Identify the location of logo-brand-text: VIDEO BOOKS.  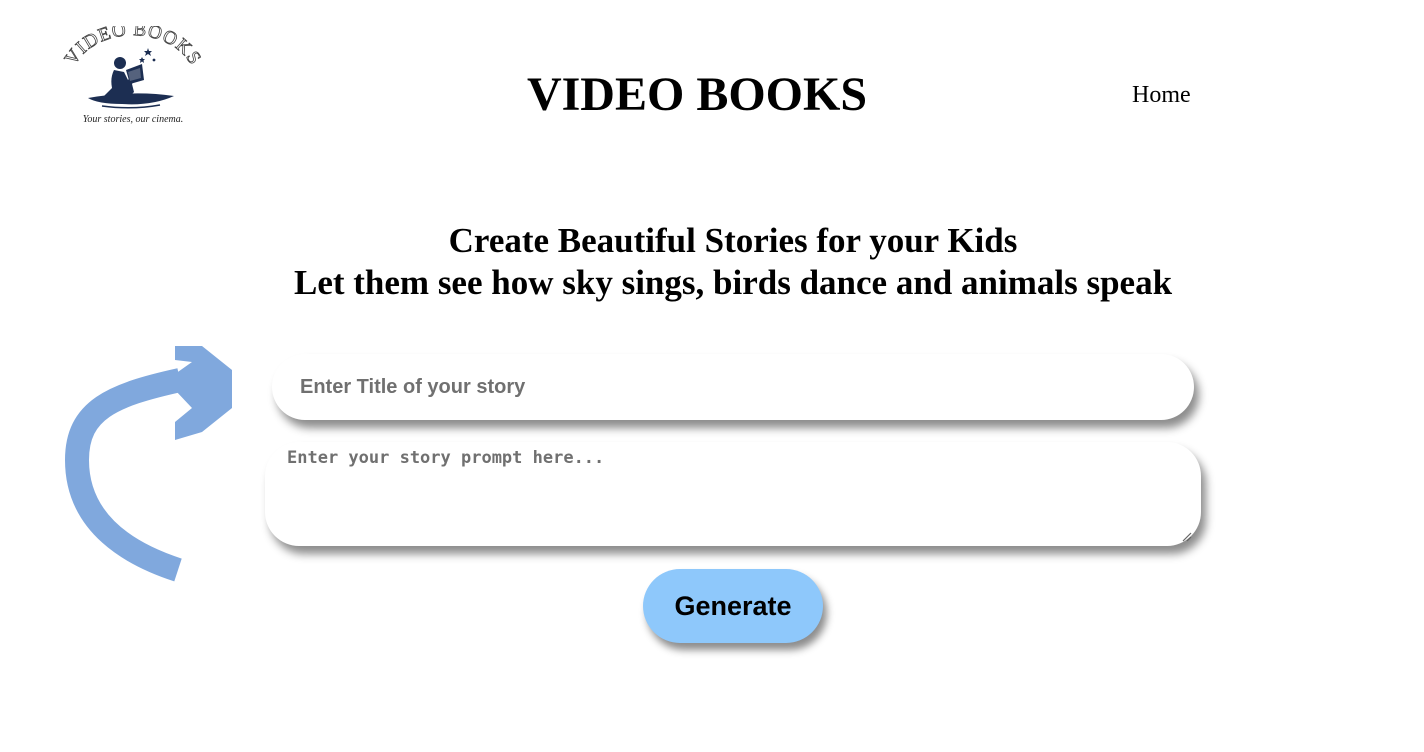
(133, 47).